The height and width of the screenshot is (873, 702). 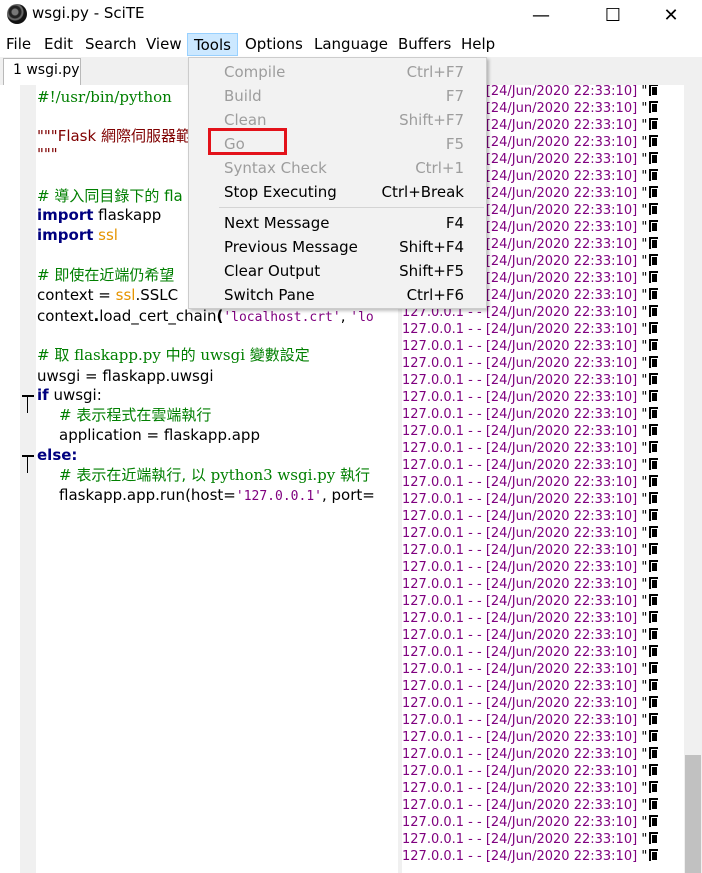 What do you see at coordinates (693, 479) in the screenshot?
I see `output-scrollbar` at bounding box center [693, 479].